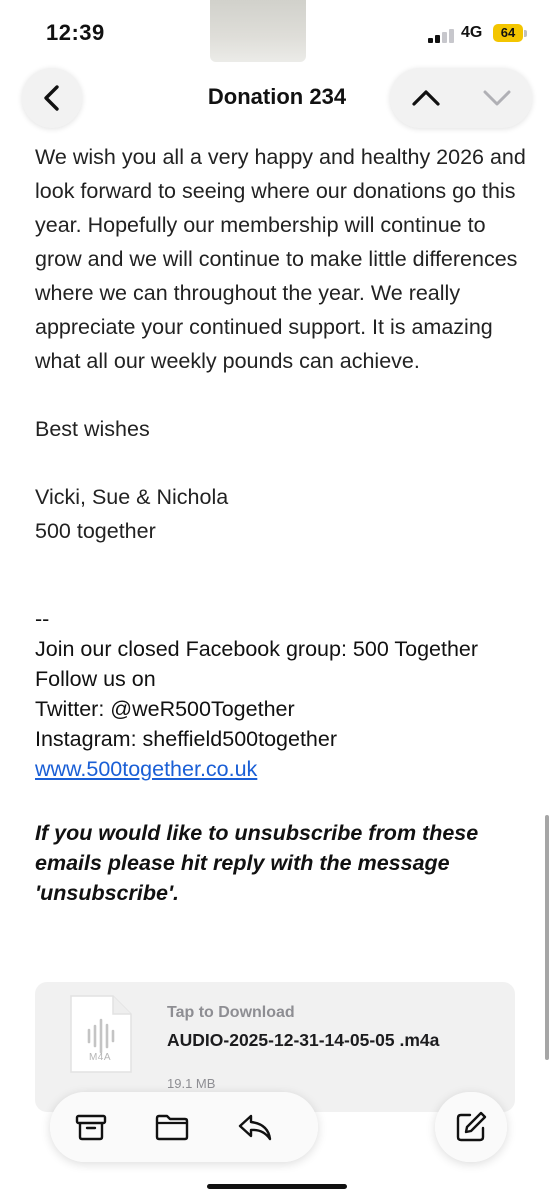 Image resolution: width=554 pixels, height=1200 pixels. I want to click on compose-button, so click(471, 1127).